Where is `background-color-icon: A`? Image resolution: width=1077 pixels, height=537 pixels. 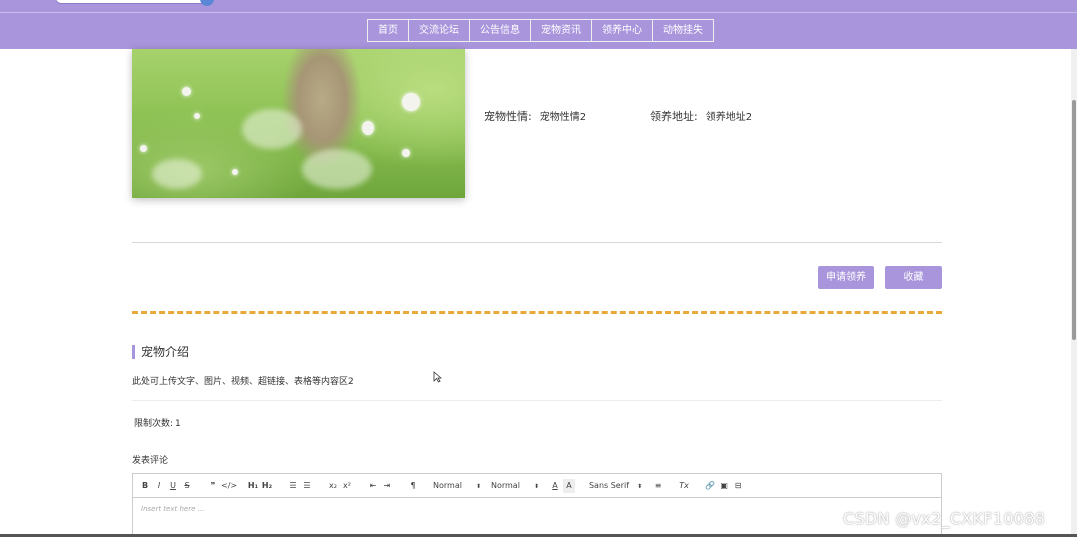
background-color-icon: A is located at coordinates (568, 485).